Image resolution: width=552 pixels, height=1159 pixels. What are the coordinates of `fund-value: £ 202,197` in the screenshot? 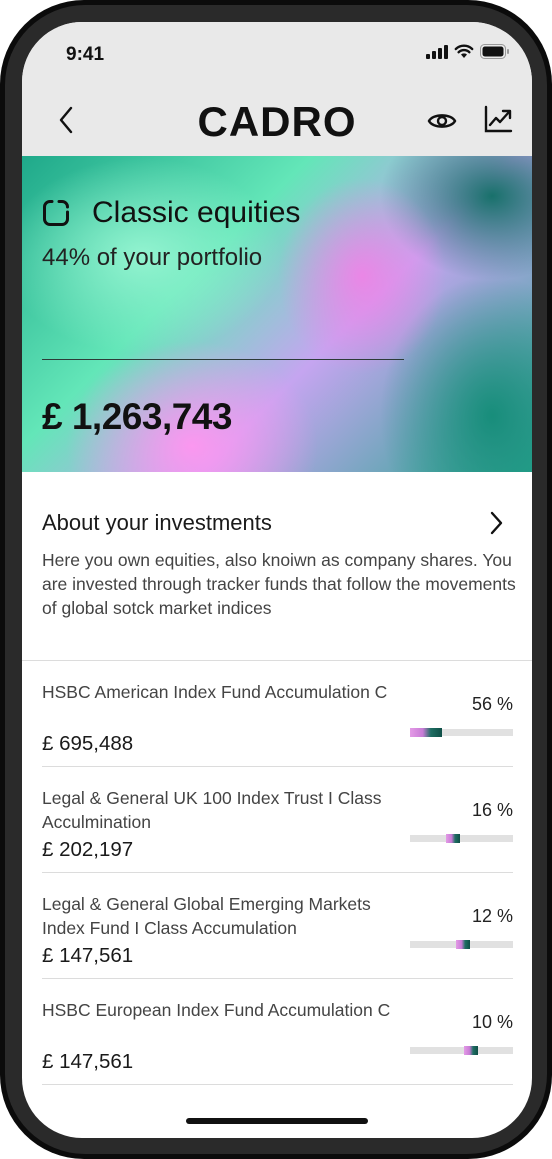 It's located at (88, 849).